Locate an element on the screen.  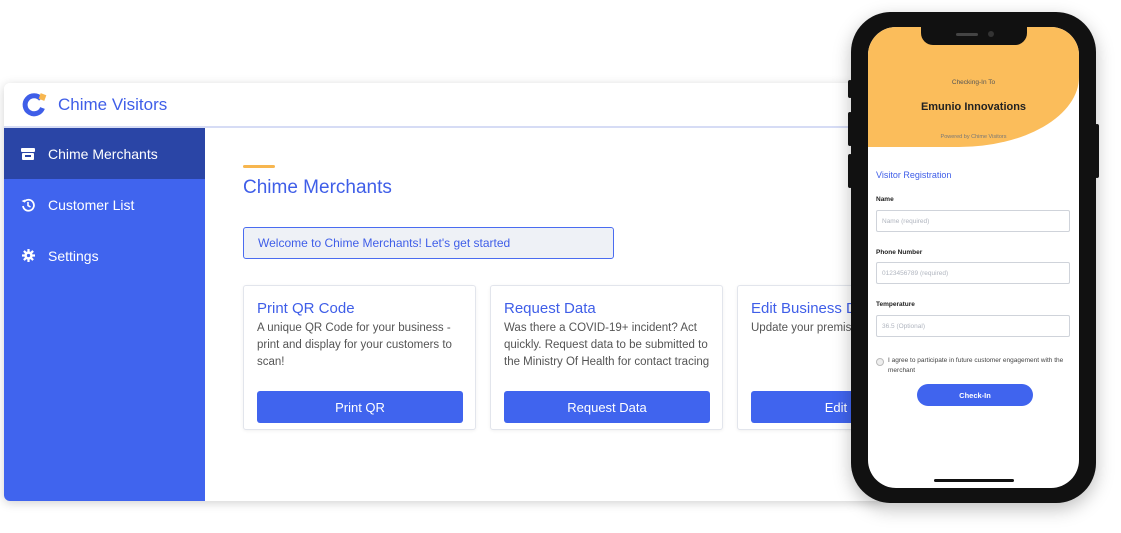
temperature-input is located at coordinates (973, 326).